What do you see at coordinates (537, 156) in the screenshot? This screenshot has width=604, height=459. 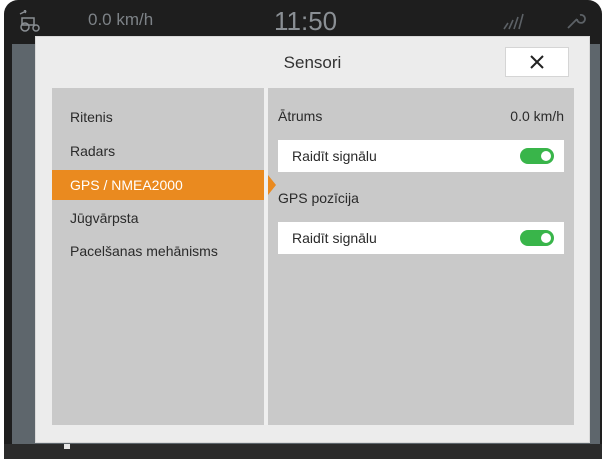 I see `speed-transmit-toggle` at bounding box center [537, 156].